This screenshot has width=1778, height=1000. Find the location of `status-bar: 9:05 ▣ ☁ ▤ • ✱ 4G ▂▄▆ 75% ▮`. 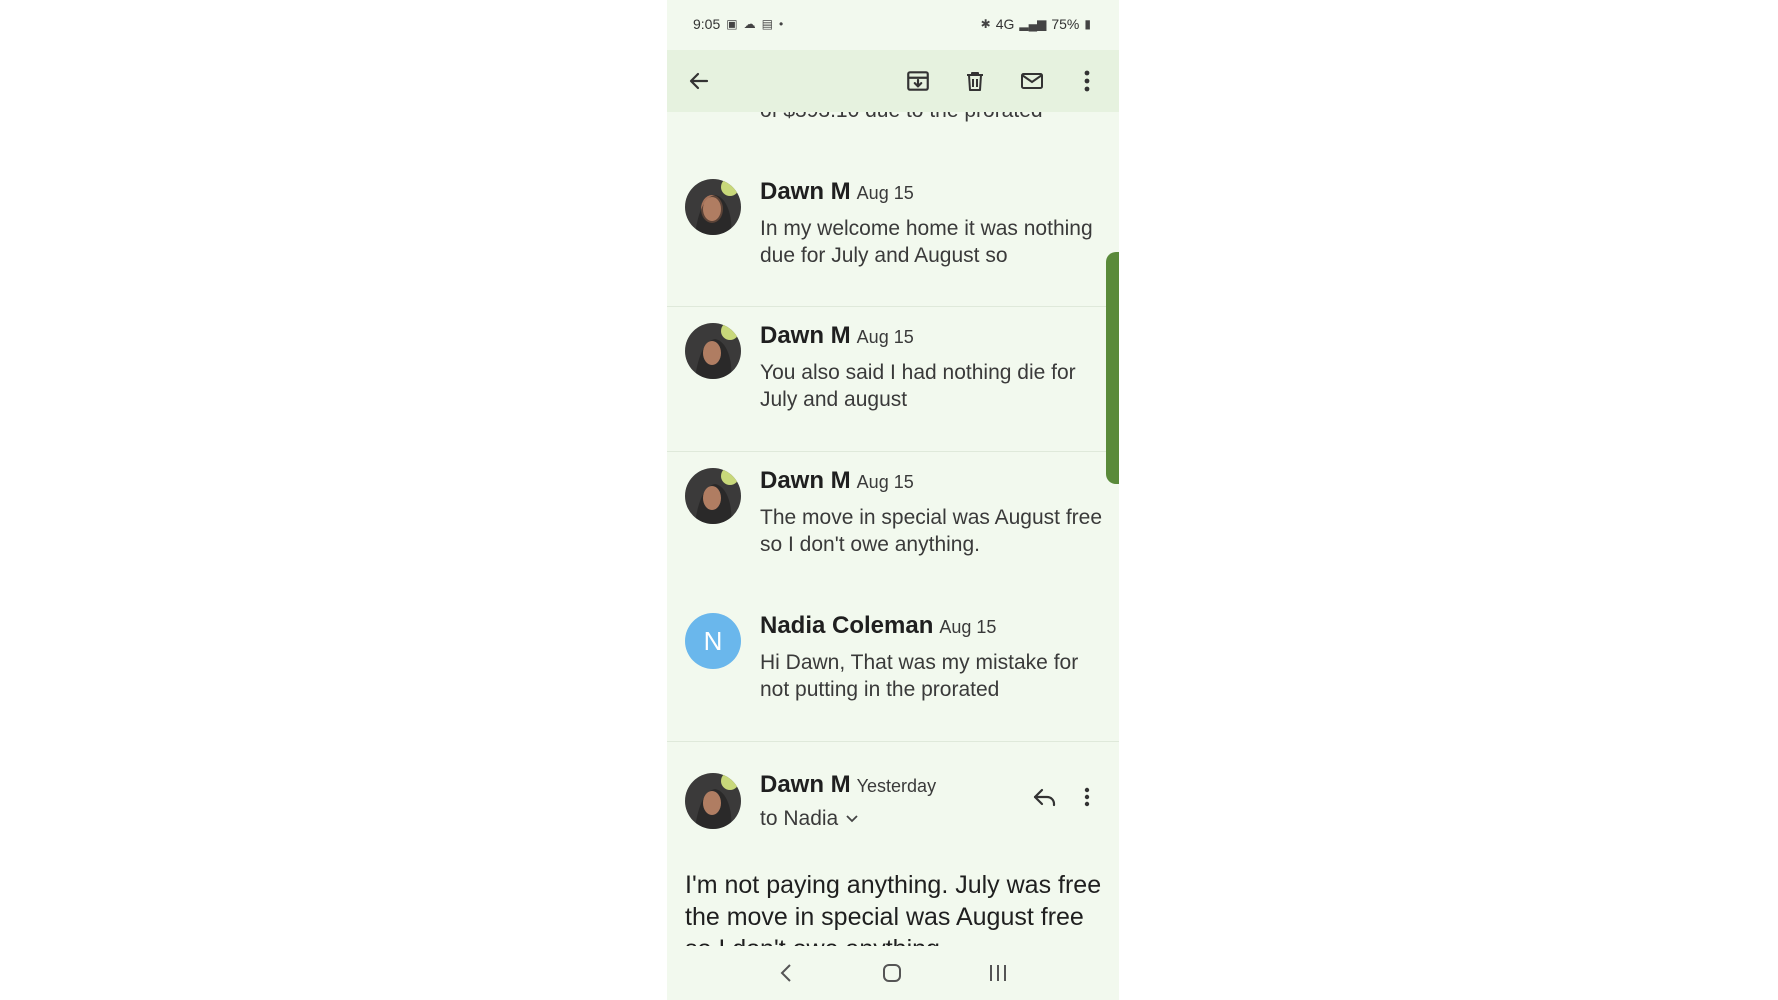

status-bar: 9:05 ▣ ☁ ▤ • ✱ 4G ▂▄▆ 75% ▮ is located at coordinates (893, 25).